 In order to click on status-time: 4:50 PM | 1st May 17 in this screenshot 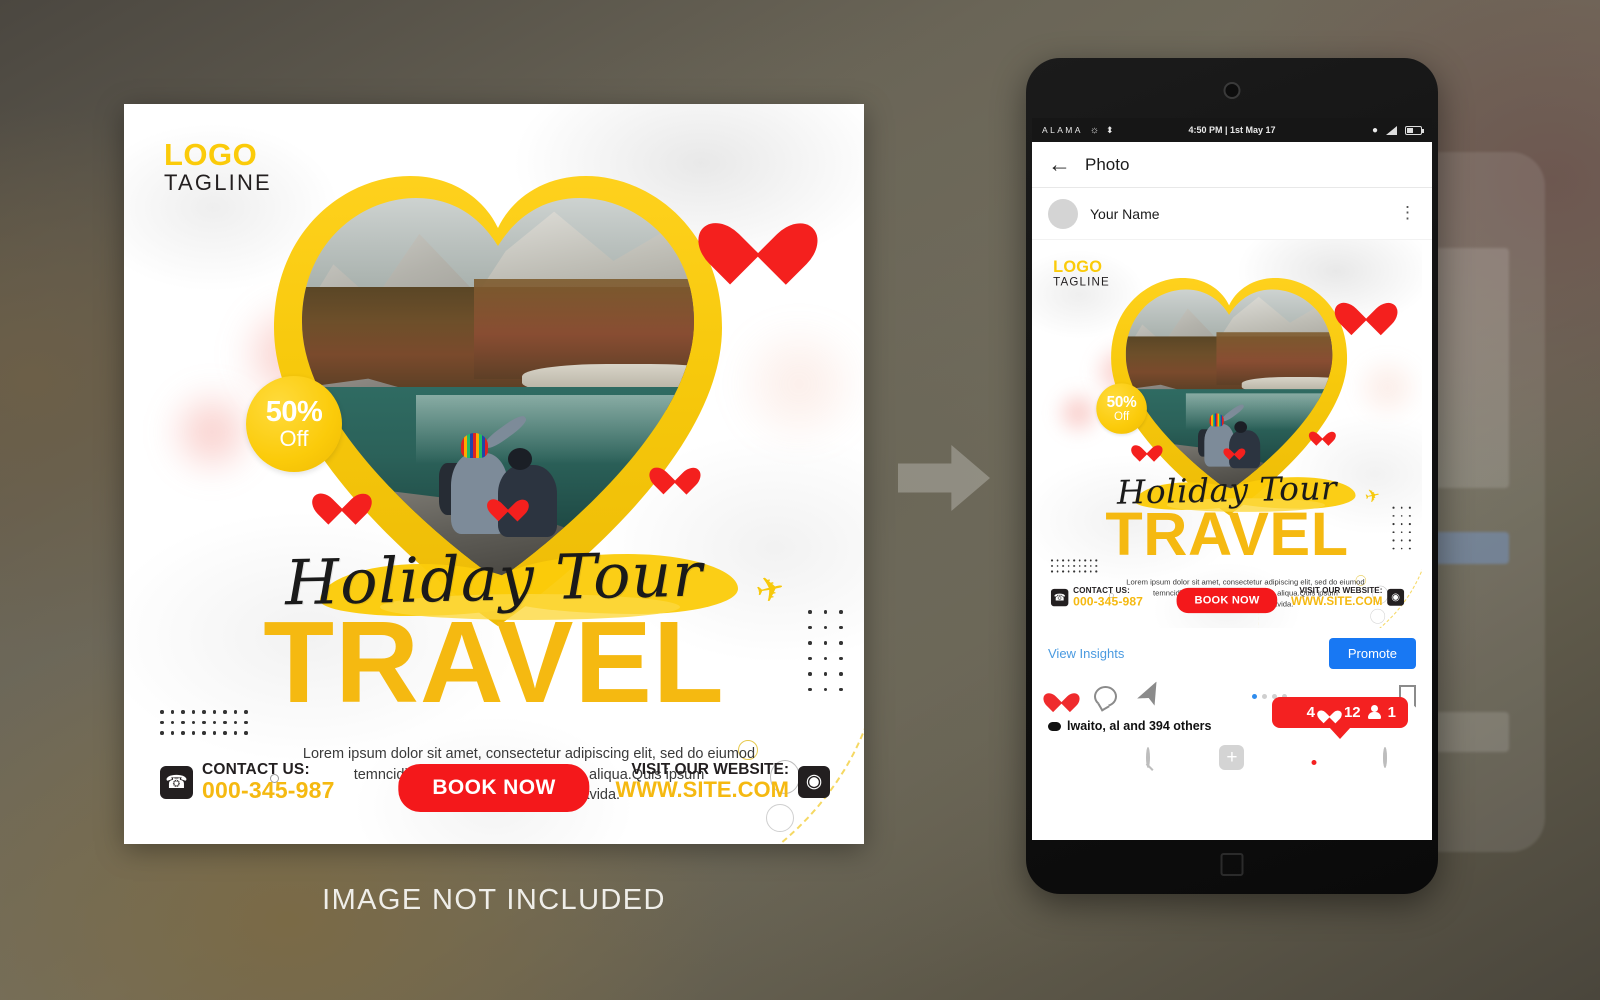, I will do `click(1232, 130)`.